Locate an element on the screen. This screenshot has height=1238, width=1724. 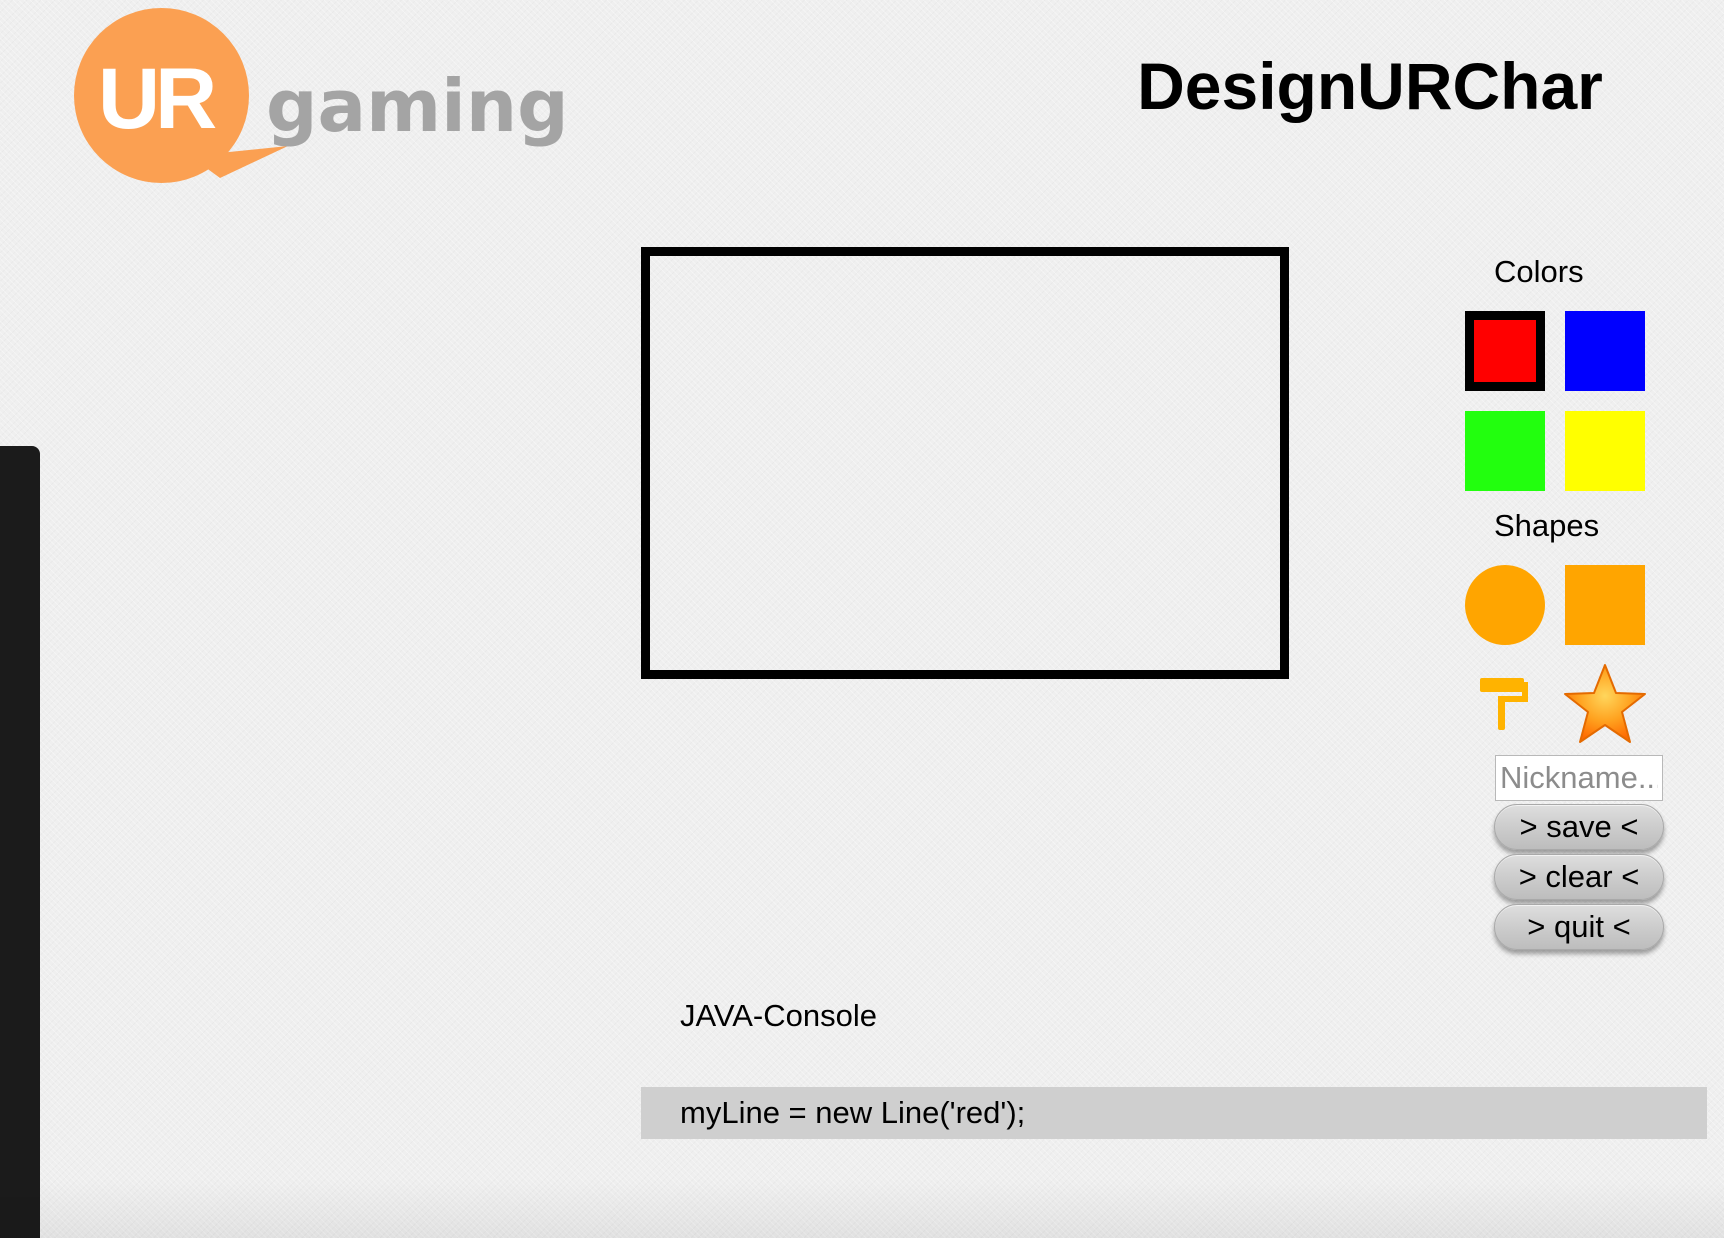
quit-button: > quit < is located at coordinates (1579, 927).